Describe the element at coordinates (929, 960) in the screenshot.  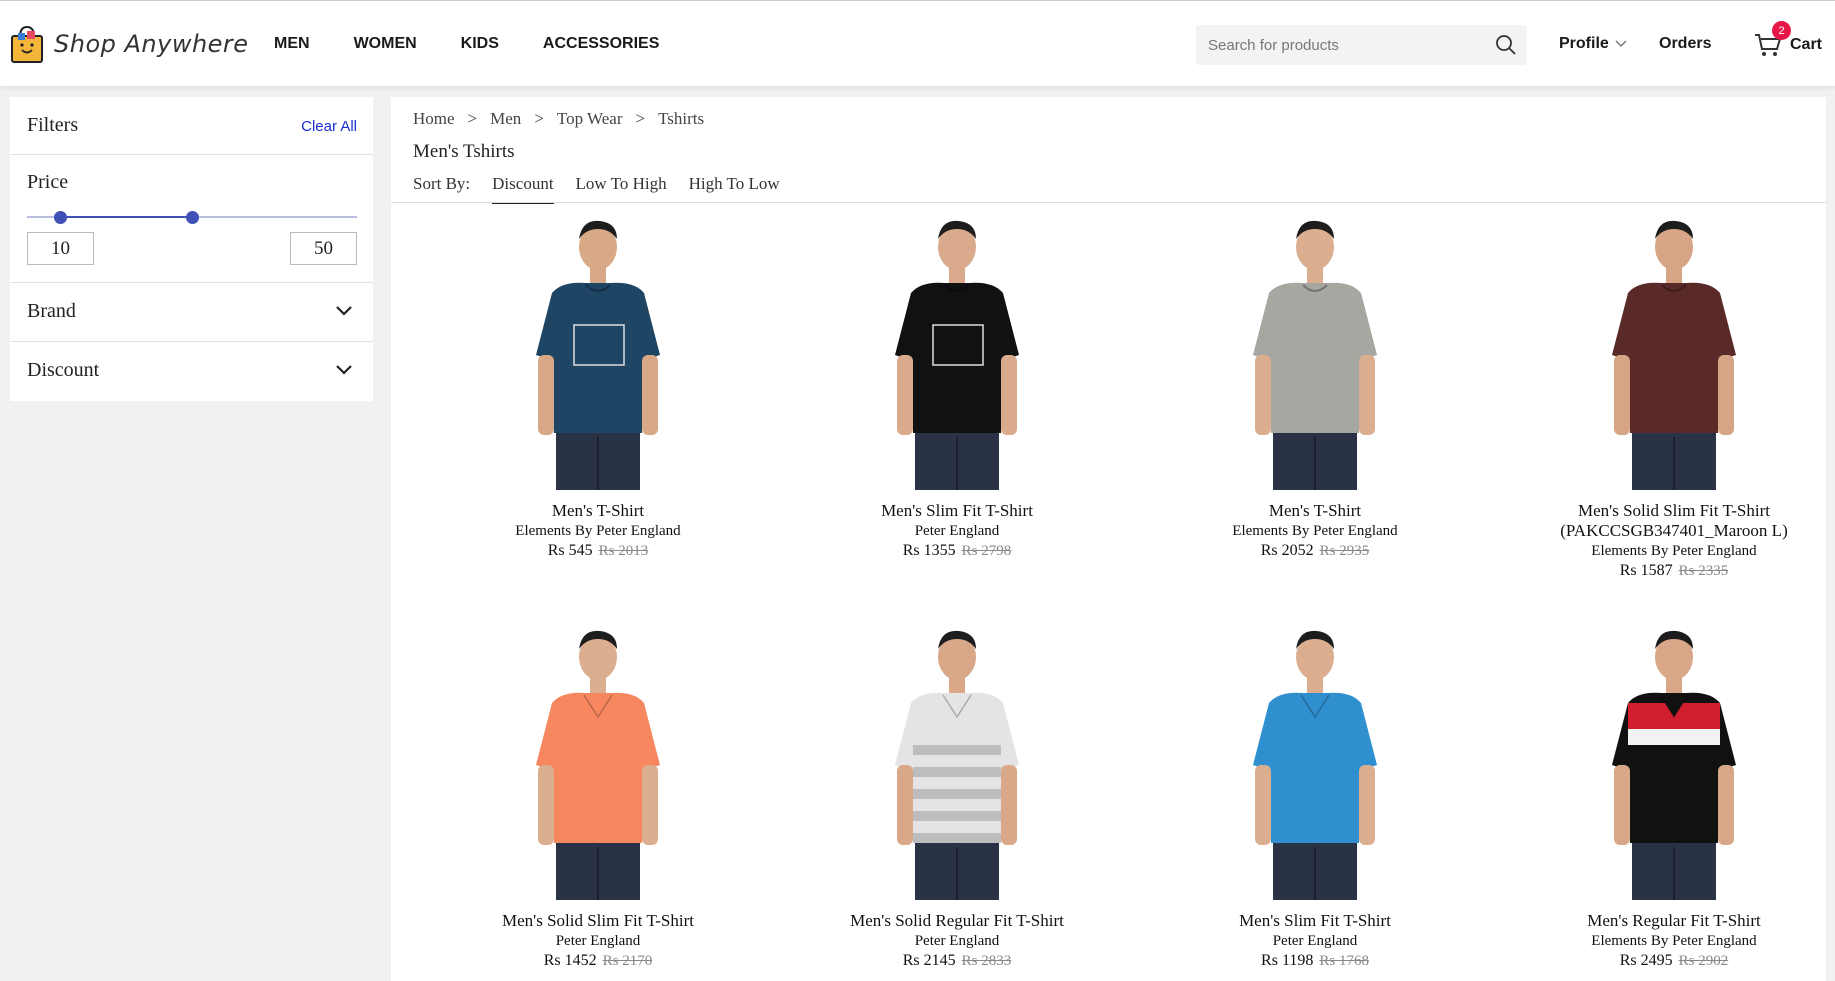
I see `product-price: Rs 2145` at that location.